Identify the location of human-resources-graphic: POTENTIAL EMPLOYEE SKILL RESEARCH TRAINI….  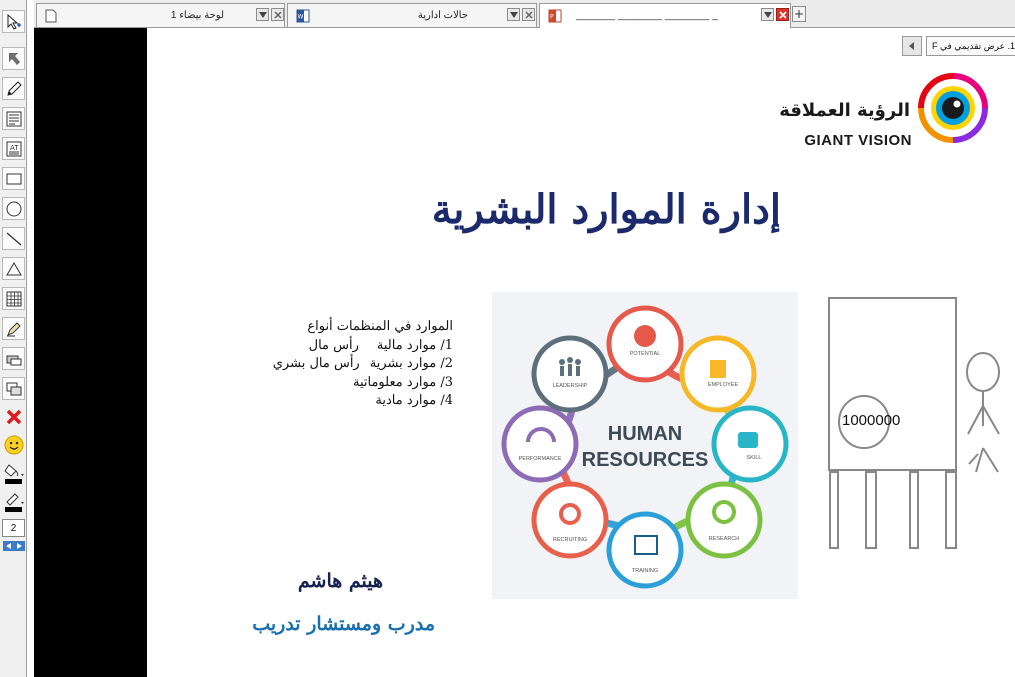
(645, 445).